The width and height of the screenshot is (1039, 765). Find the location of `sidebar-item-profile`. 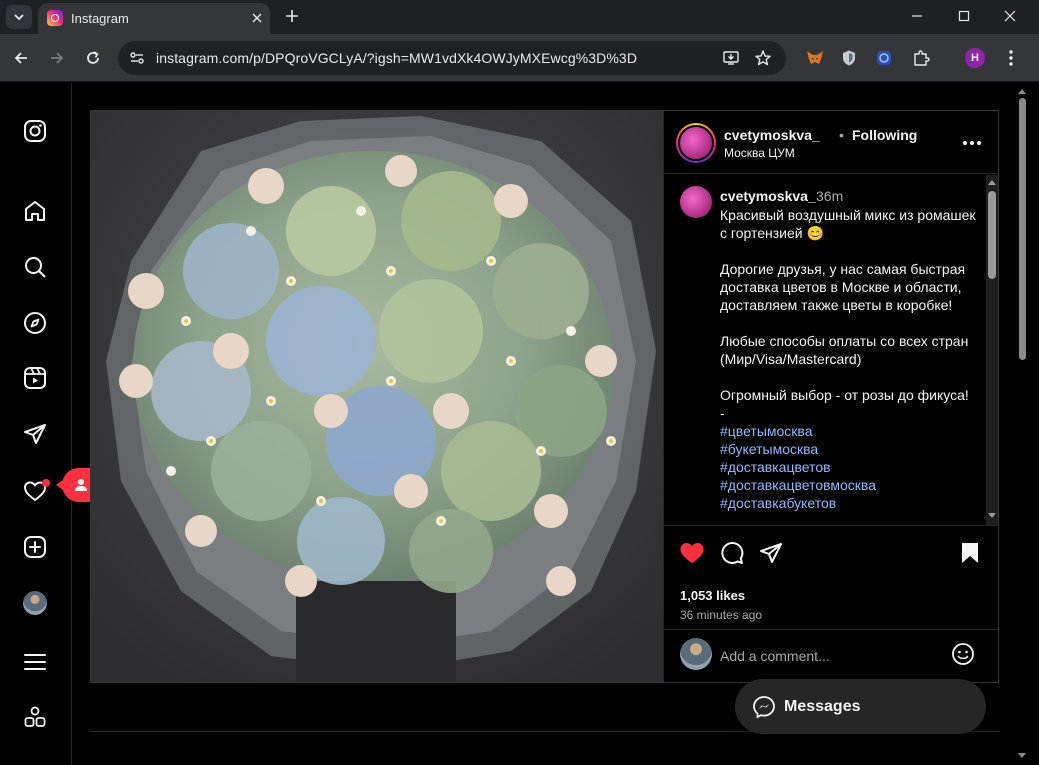

sidebar-item-profile is located at coordinates (35, 603).